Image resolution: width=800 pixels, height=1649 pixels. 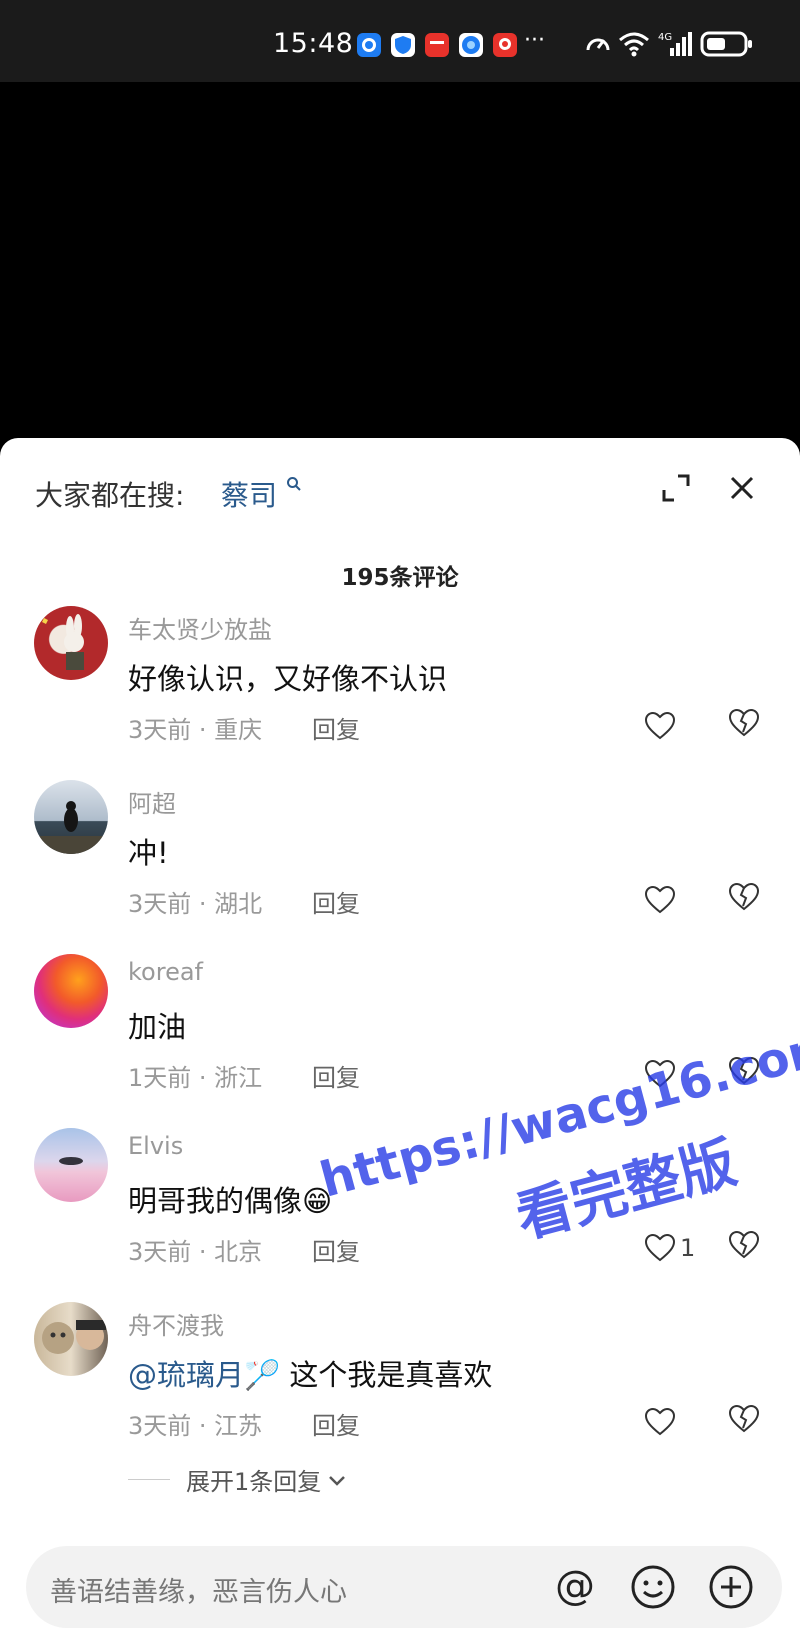 I want to click on shop-icon, so click(x=437, y=45).